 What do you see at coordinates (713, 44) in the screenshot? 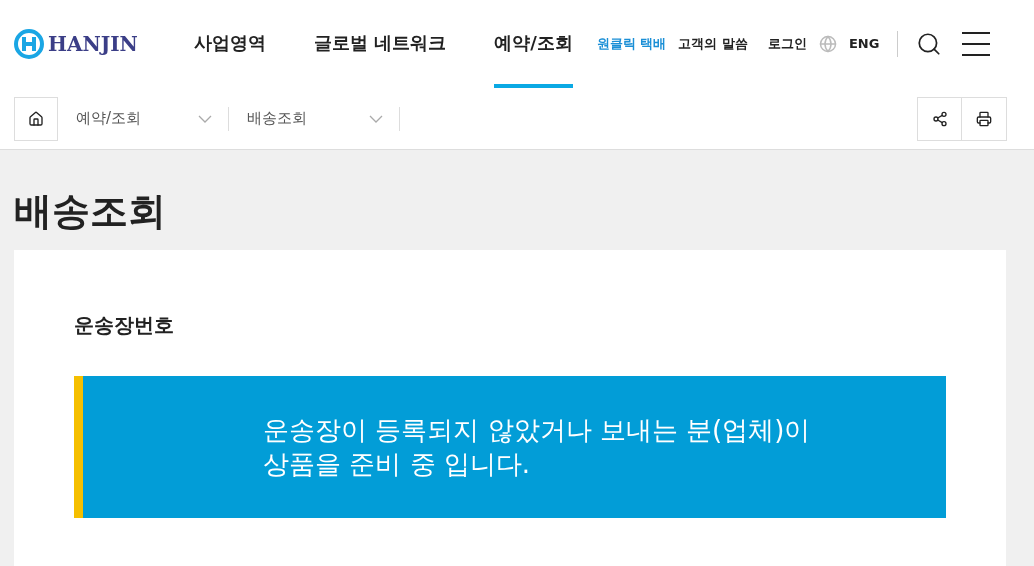
I see `utility-link: 고객의 말씀` at bounding box center [713, 44].